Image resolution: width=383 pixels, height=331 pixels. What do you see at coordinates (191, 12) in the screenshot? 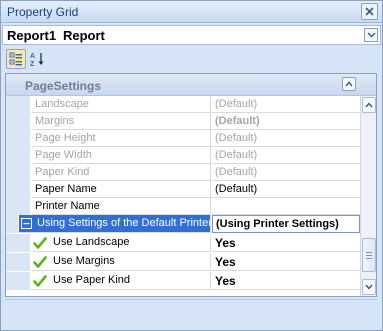
I see `title-bar: Property Grid` at bounding box center [191, 12].